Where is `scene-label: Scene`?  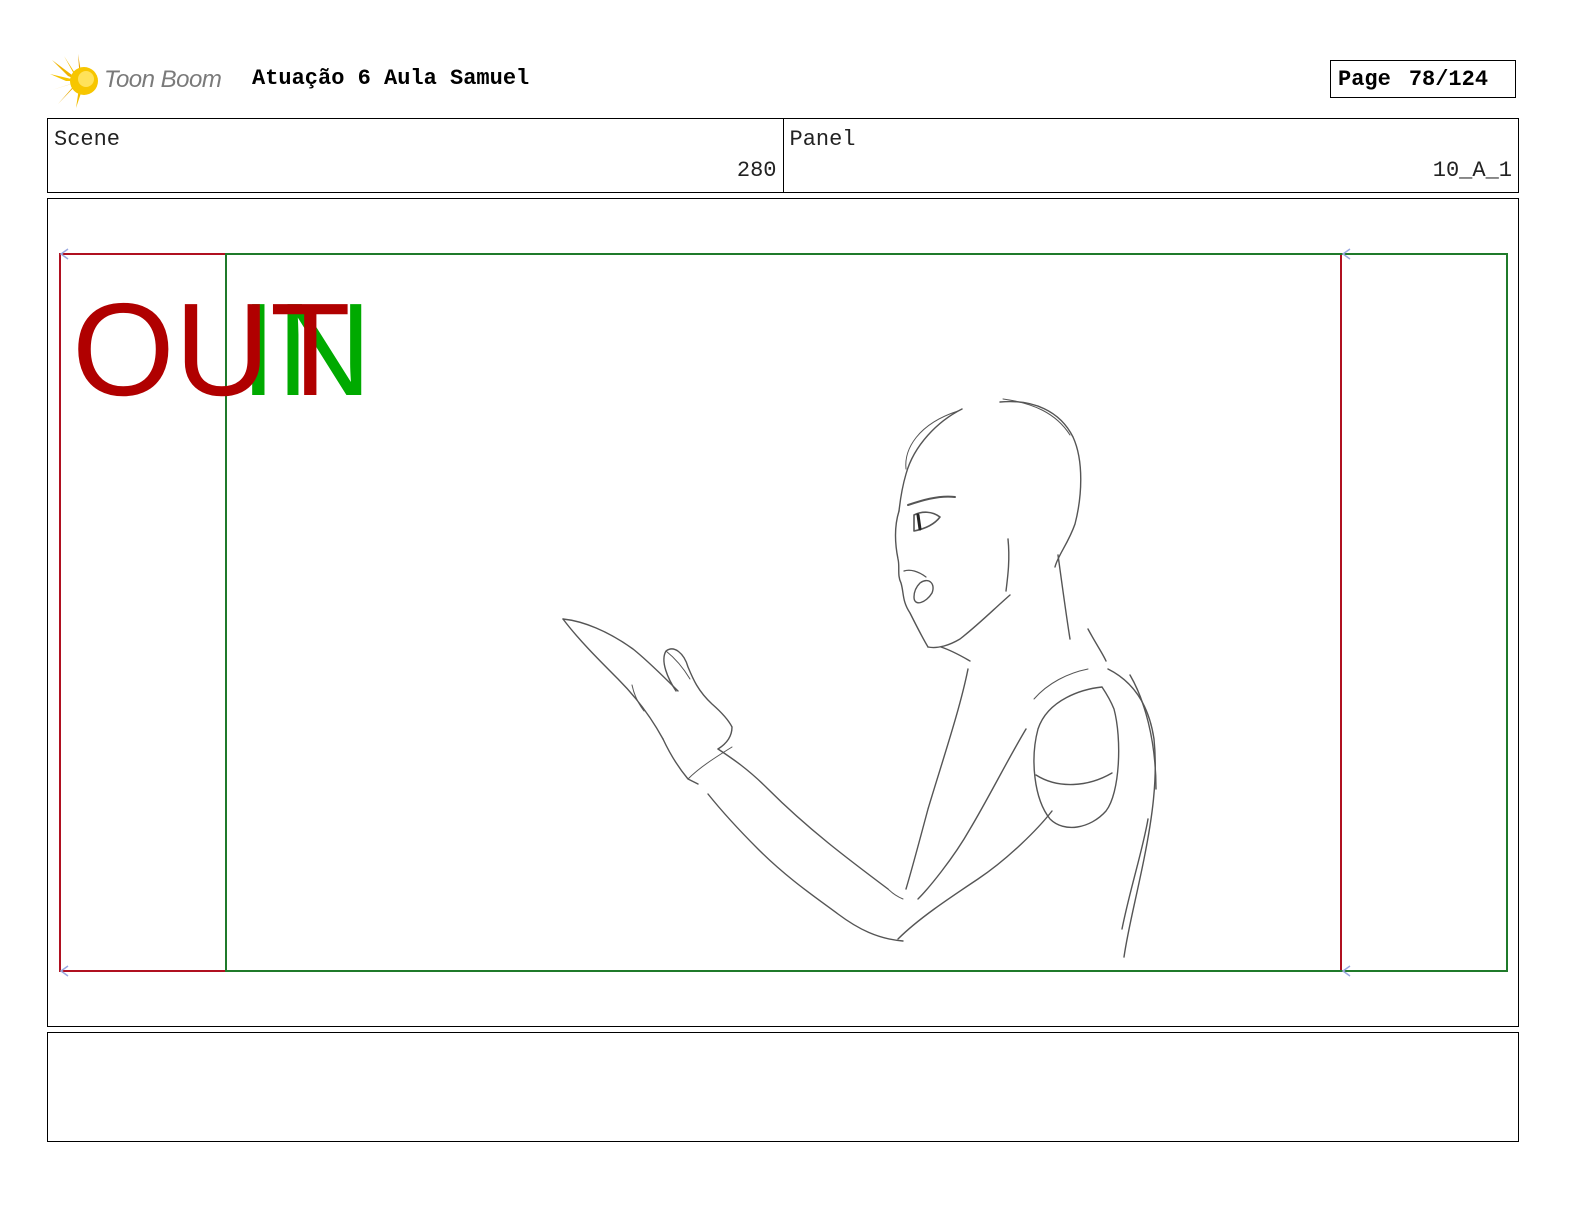
scene-label: Scene is located at coordinates (87, 139).